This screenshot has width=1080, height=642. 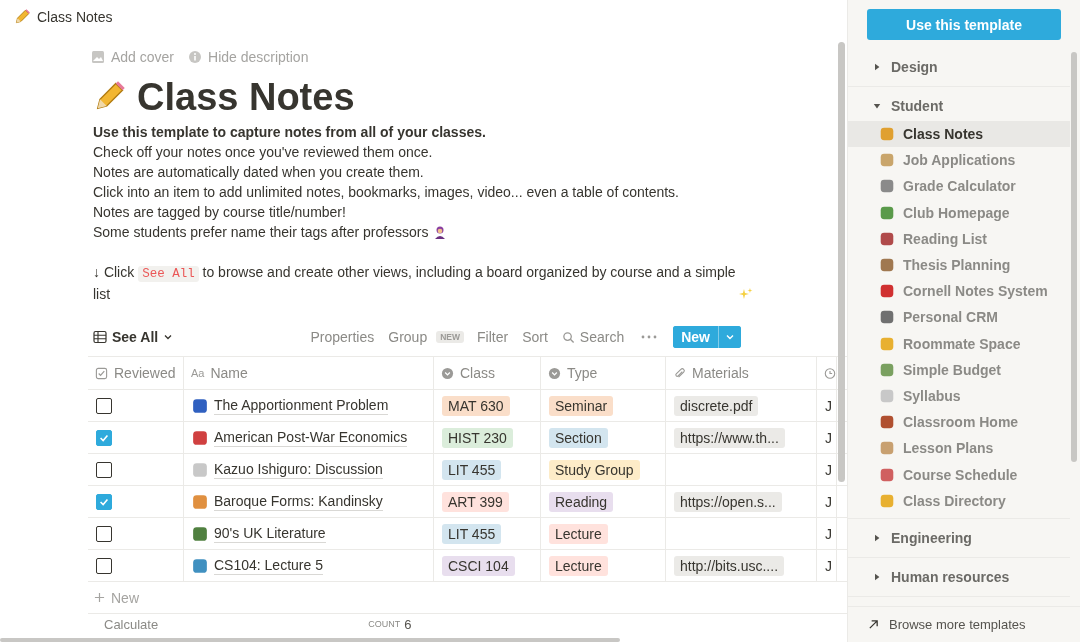 What do you see at coordinates (910, 537) in the screenshot?
I see `category-toggle: Engineering` at bounding box center [910, 537].